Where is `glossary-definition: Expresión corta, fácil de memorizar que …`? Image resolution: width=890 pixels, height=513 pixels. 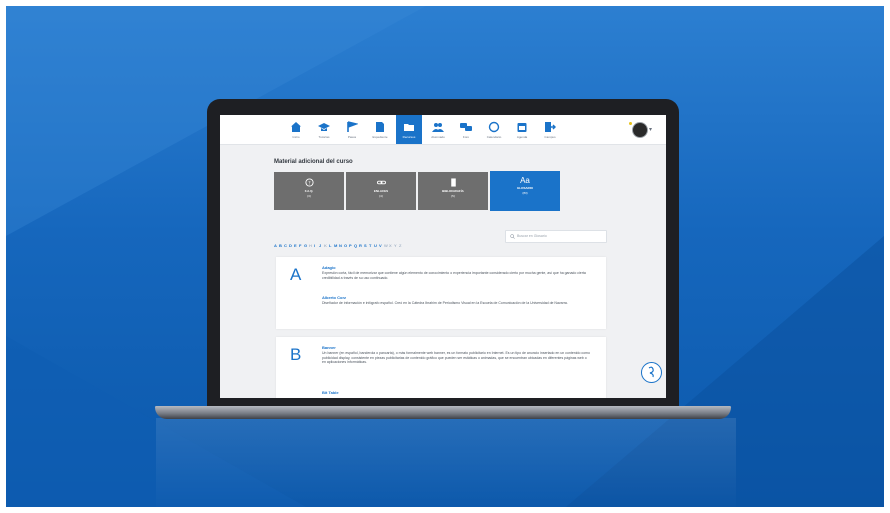 glossary-definition: Expresión corta, fácil de memorizar que … is located at coordinates (454, 275).